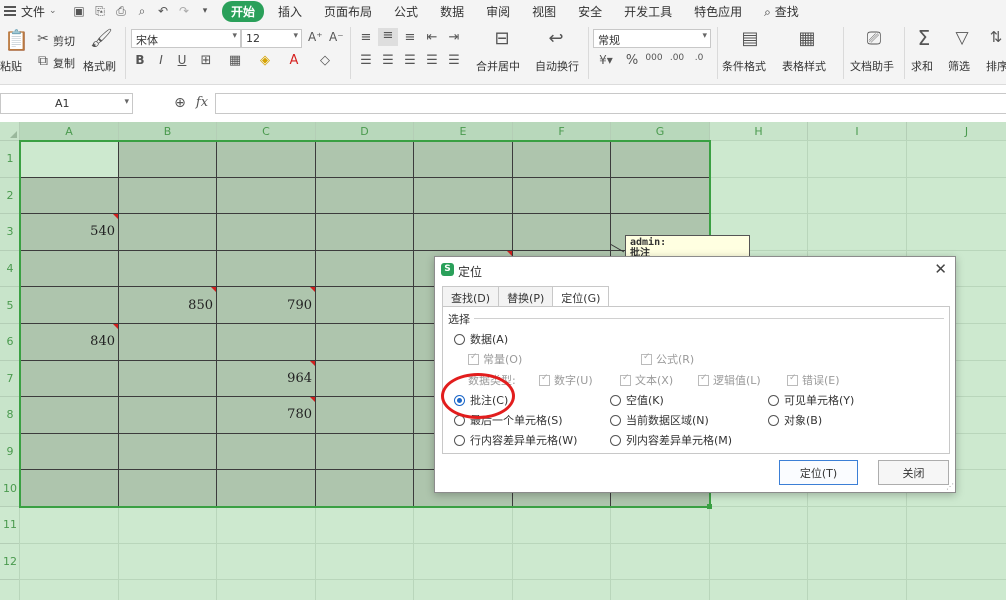 Image resolution: width=1006 pixels, height=600 pixels. Describe the element at coordinates (495, 359) in the screenshot. I see `option-constants: 常量(O)` at that location.